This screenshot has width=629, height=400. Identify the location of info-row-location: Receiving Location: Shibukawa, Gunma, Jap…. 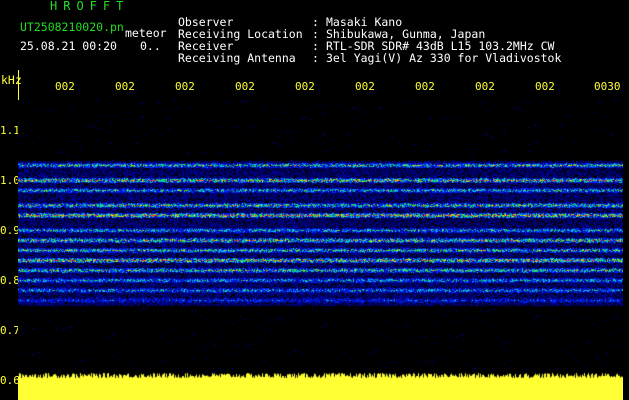
(332, 34).